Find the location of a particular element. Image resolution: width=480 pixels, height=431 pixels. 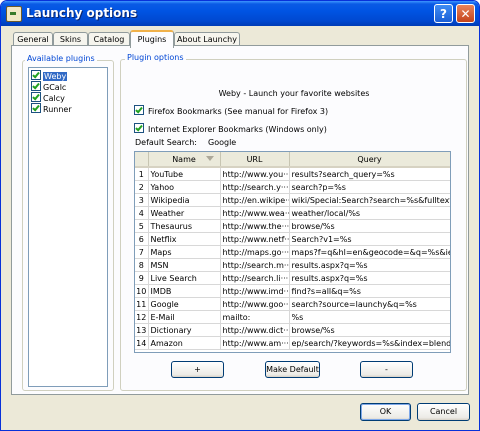

table-row: 2 Yahoo http://search.y··· search?p=%s is located at coordinates (292, 187).